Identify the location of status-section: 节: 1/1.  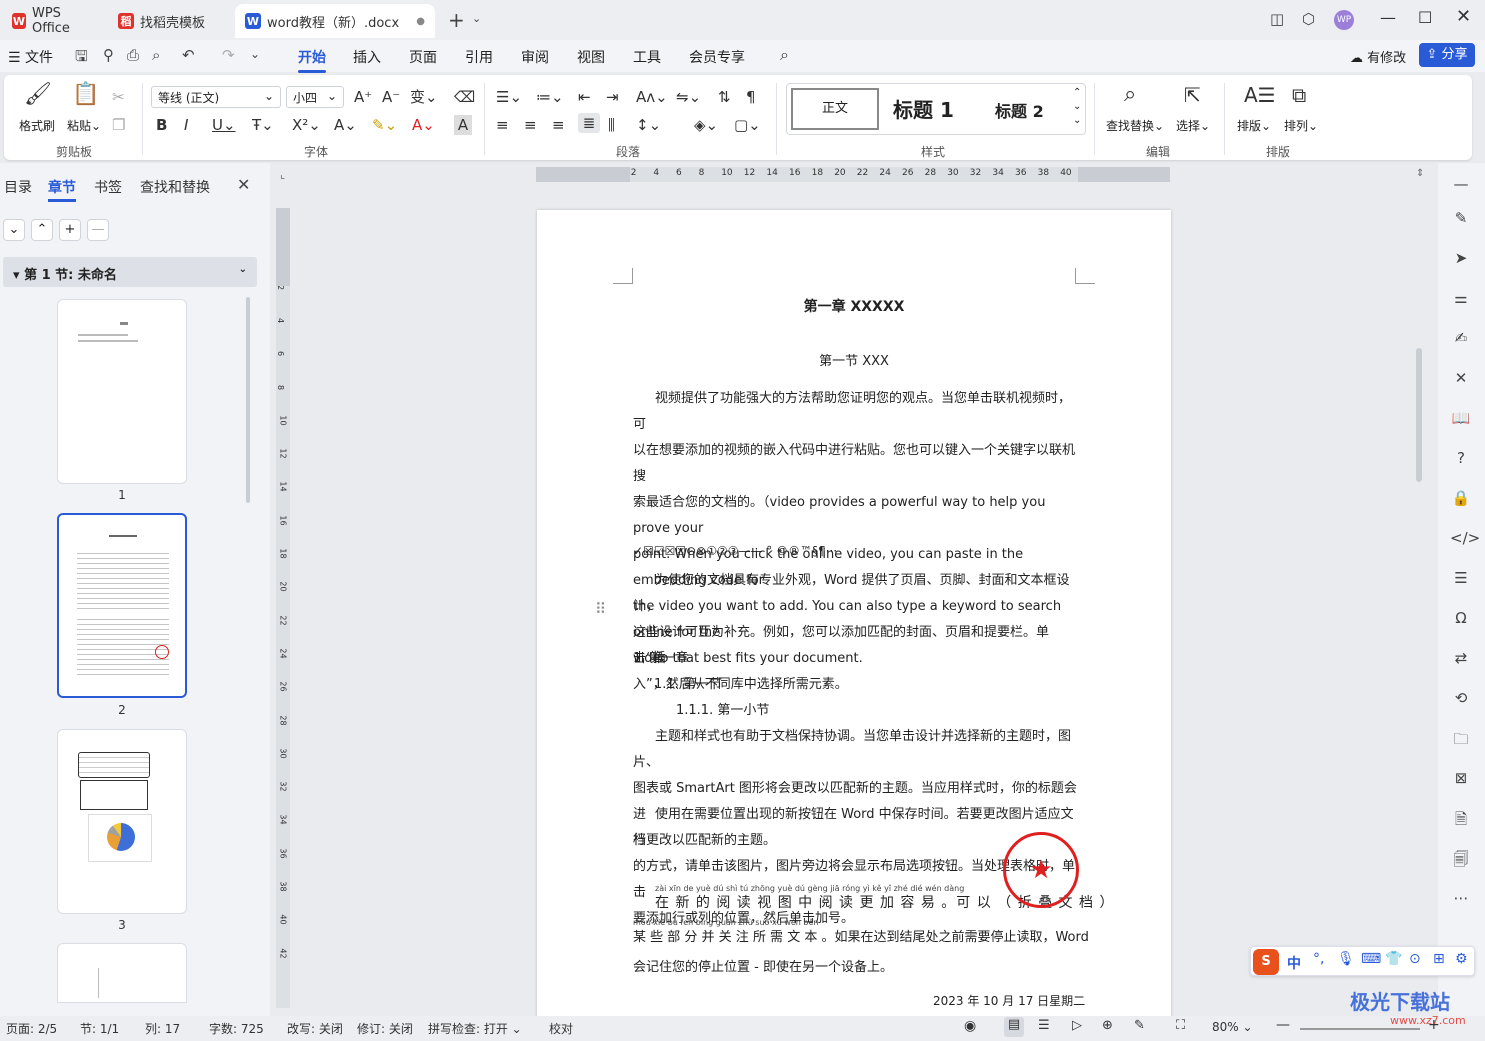
(99, 1028).